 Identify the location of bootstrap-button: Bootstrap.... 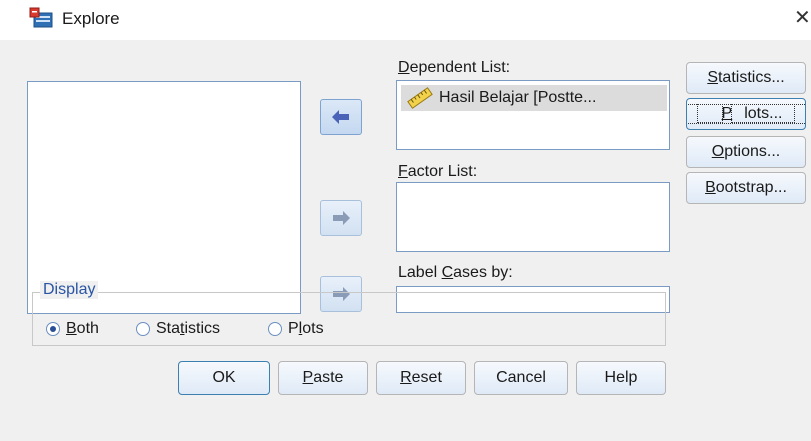
(746, 188).